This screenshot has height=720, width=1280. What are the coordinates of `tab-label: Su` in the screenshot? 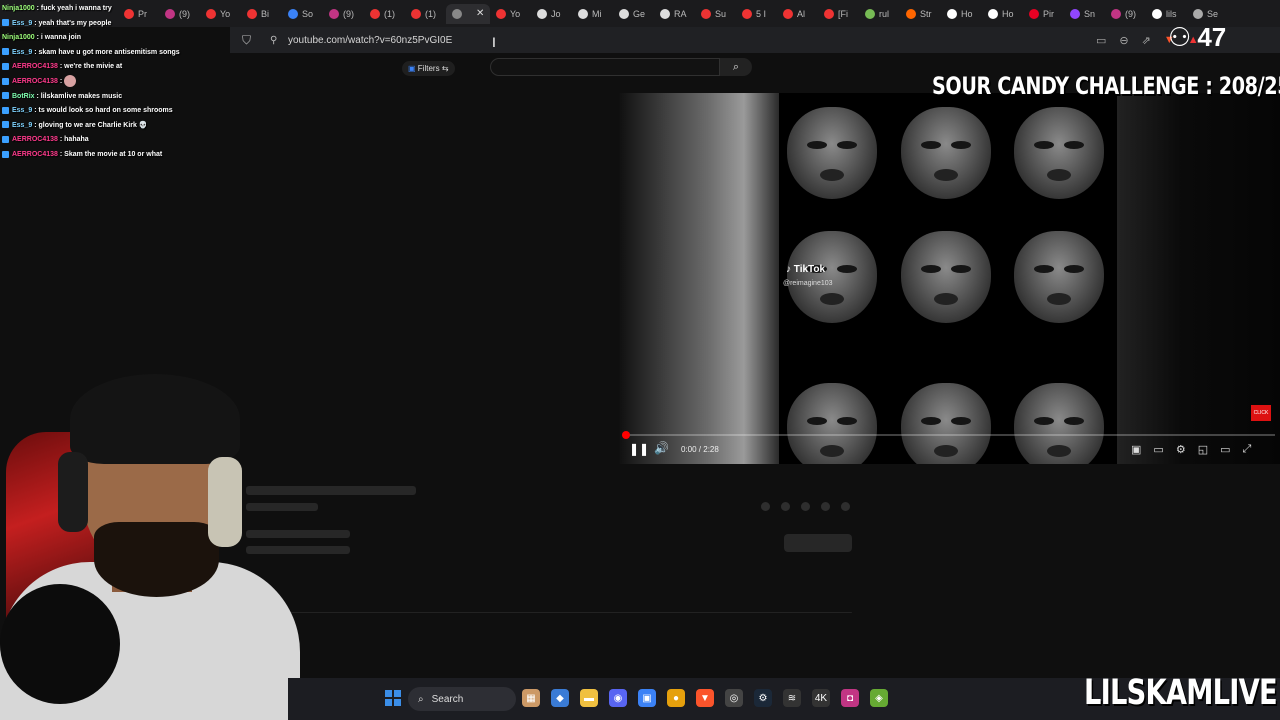 It's located at (721, 13).